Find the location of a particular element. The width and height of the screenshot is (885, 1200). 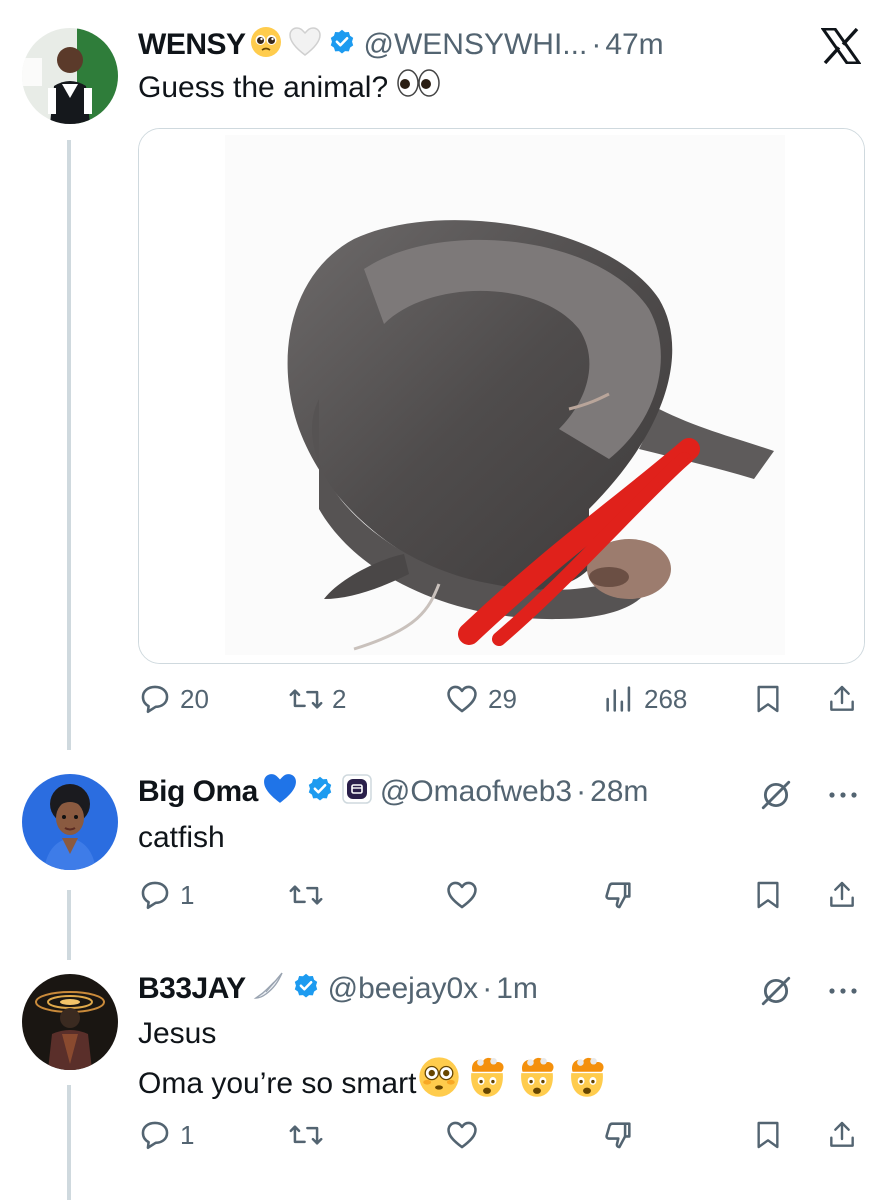

views-button: 268 is located at coordinates (644, 699).